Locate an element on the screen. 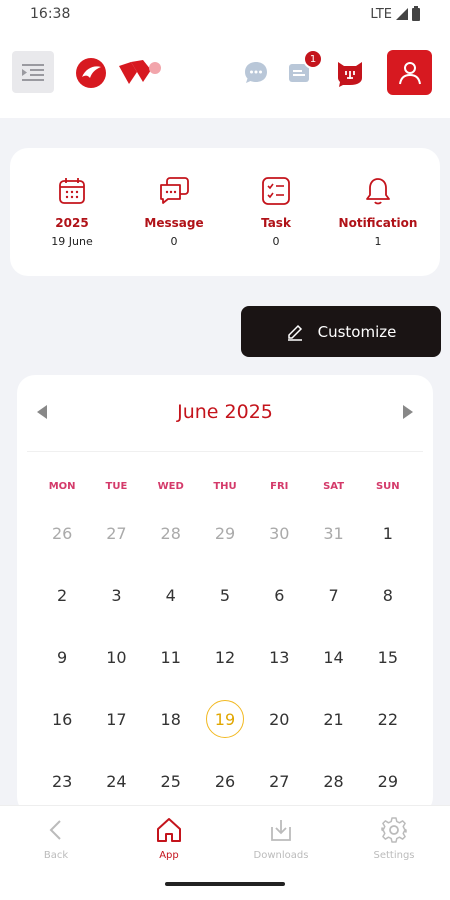 This screenshot has width=450, height=900. summary-value: 0 is located at coordinates (276, 241).